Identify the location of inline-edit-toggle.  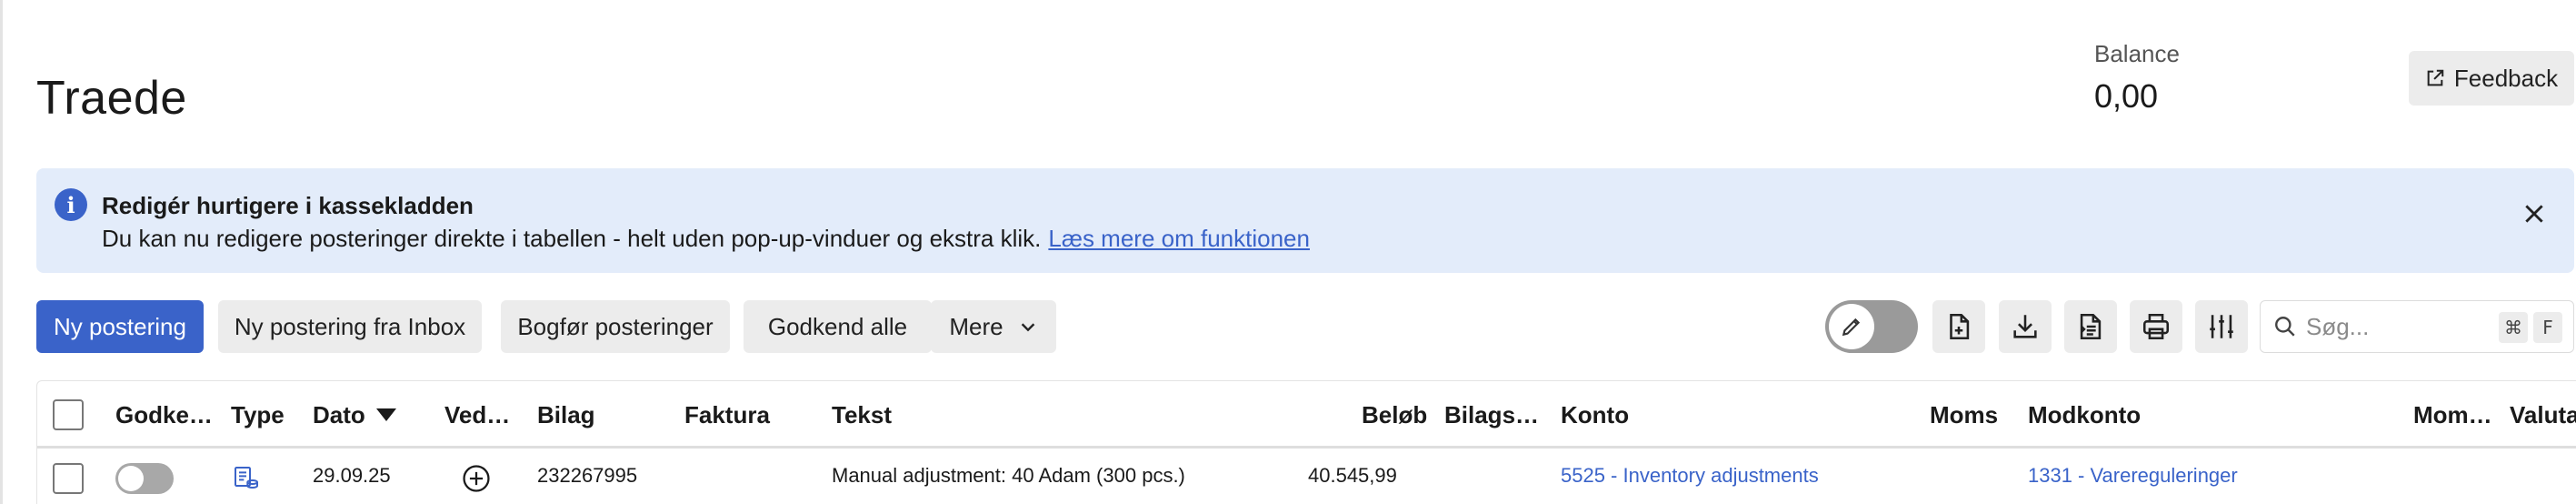
(1872, 327).